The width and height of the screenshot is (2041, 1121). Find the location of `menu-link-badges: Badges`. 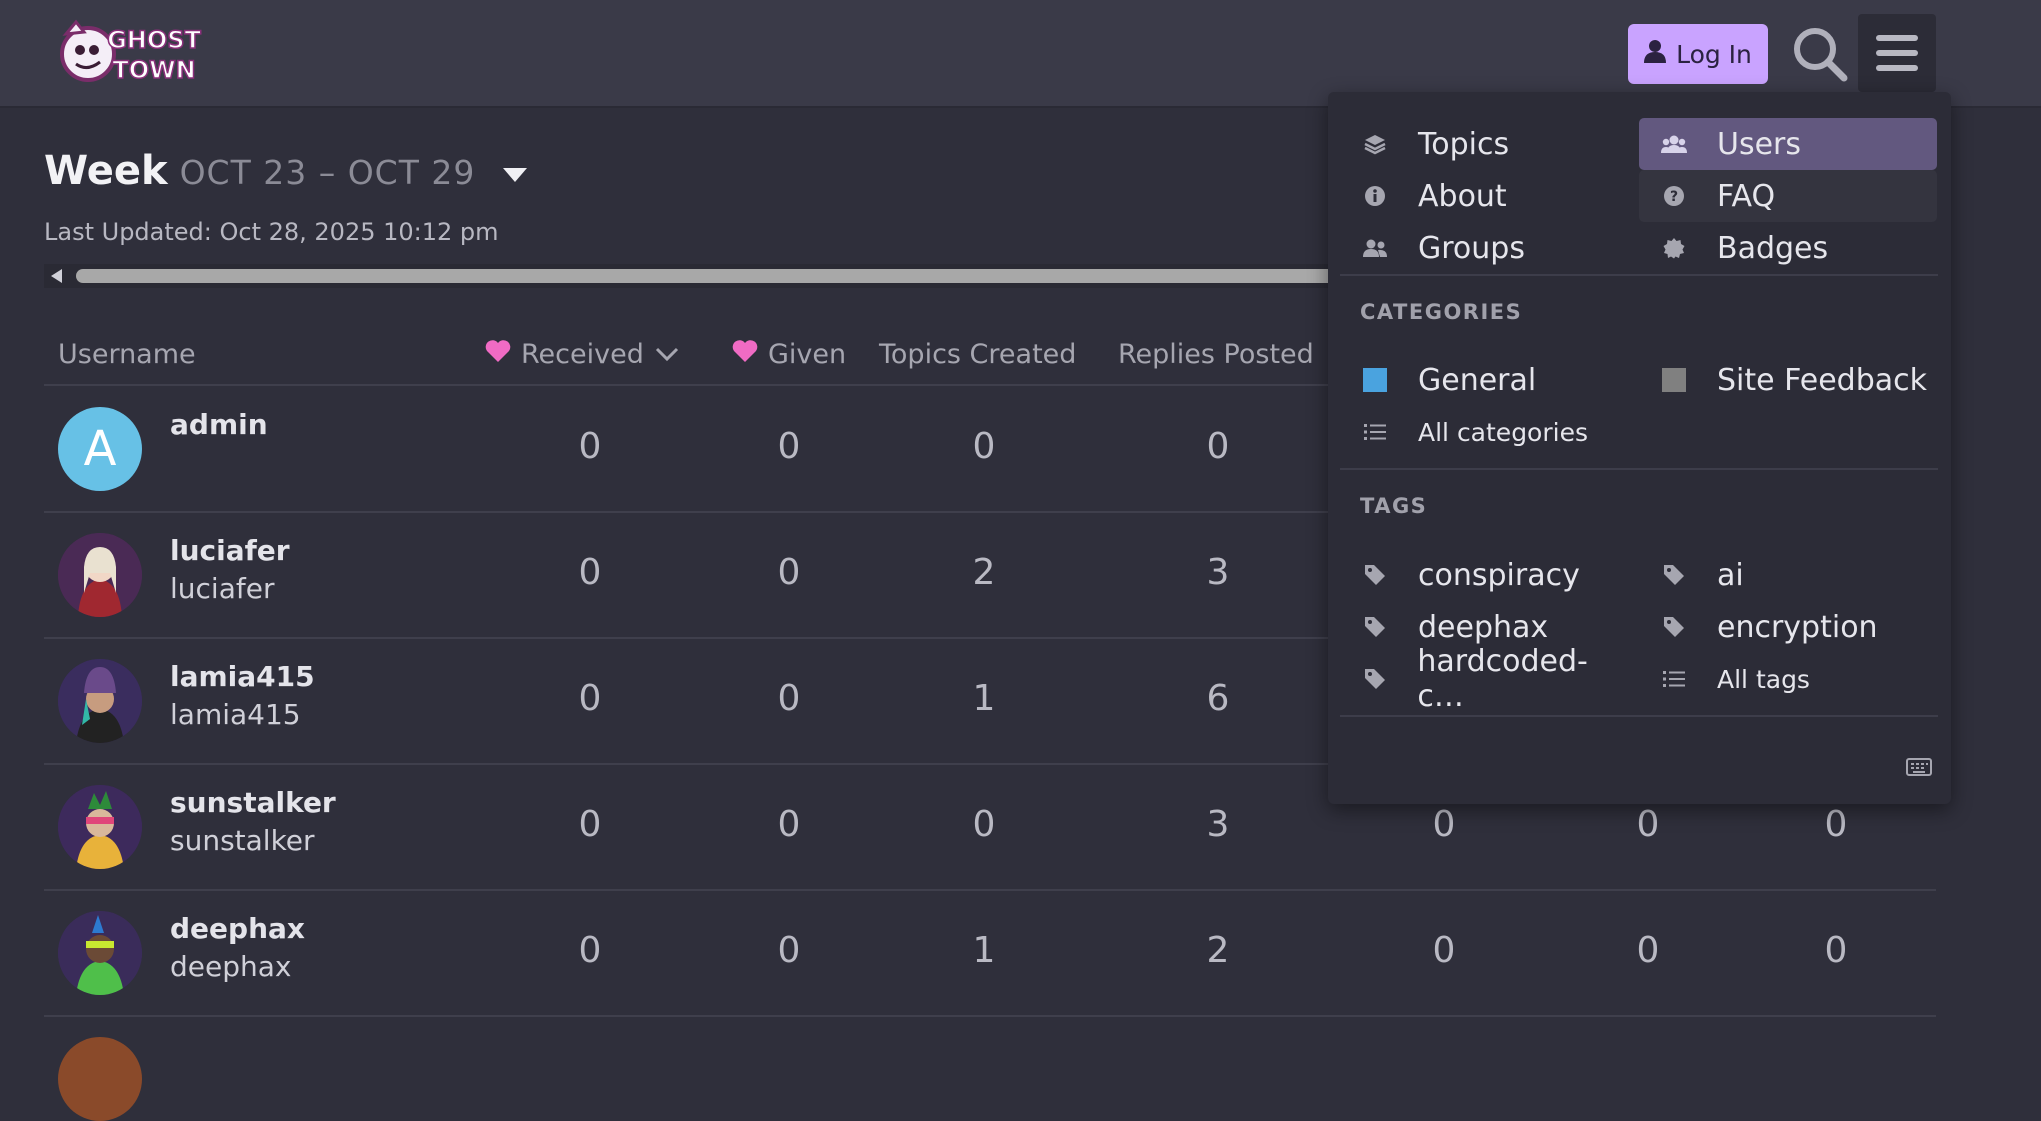

menu-link-badges: Badges is located at coordinates (1788, 248).